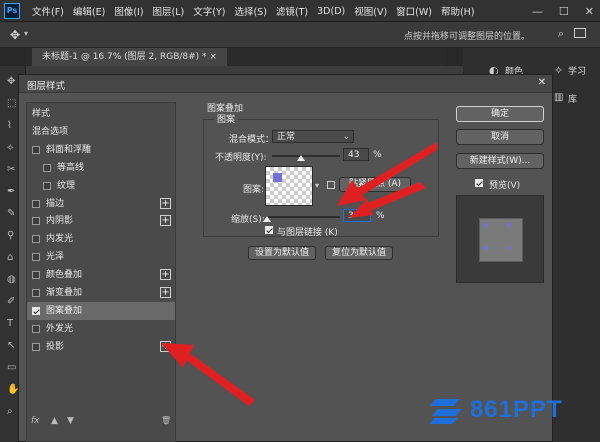  What do you see at coordinates (397, 196) in the screenshot?
I see `arrow-to-scale-shaft` at bounding box center [397, 196].